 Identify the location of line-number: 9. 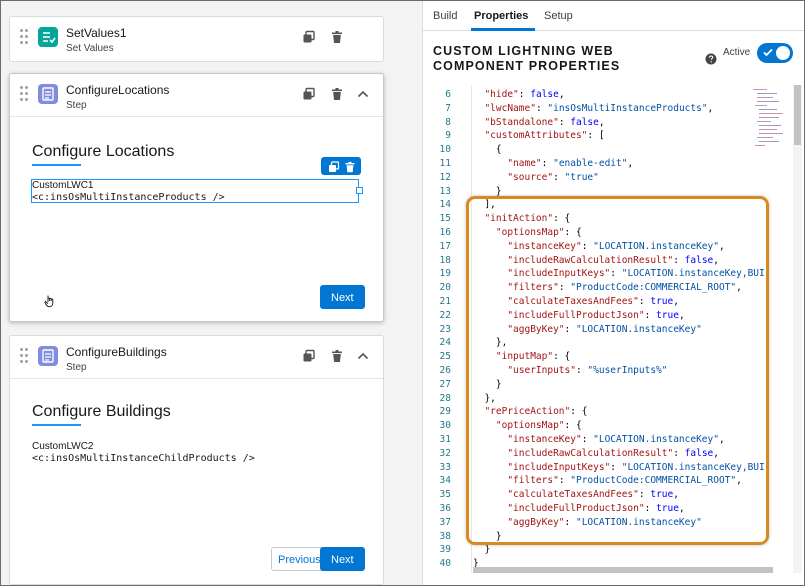
(448, 136).